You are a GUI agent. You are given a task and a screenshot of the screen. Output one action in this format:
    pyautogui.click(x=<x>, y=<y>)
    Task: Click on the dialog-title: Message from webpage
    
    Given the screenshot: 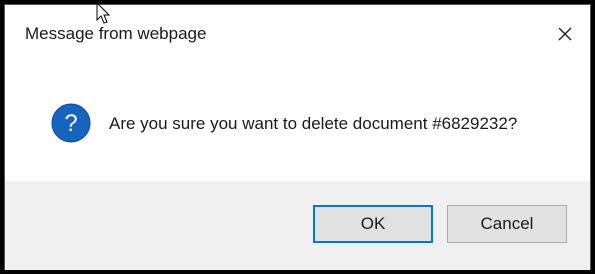 What is the action you would take?
    pyautogui.click(x=116, y=33)
    